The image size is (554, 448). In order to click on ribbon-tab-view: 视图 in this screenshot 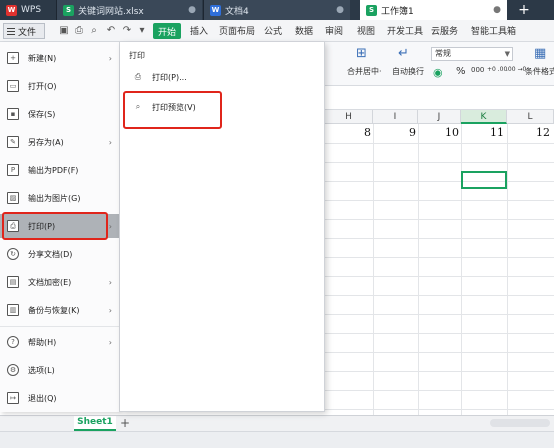, I will do `click(366, 31)`.